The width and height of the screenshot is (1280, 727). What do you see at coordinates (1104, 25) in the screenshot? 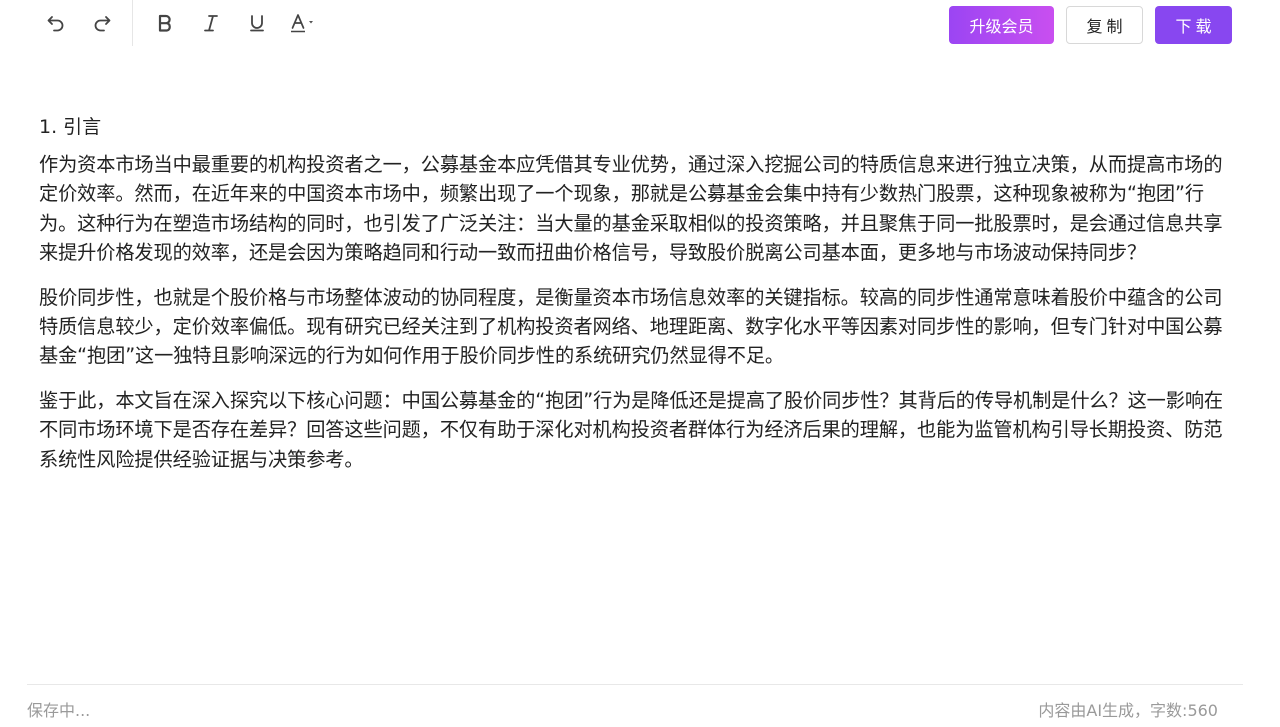
I see `copy-button: 复制` at bounding box center [1104, 25].